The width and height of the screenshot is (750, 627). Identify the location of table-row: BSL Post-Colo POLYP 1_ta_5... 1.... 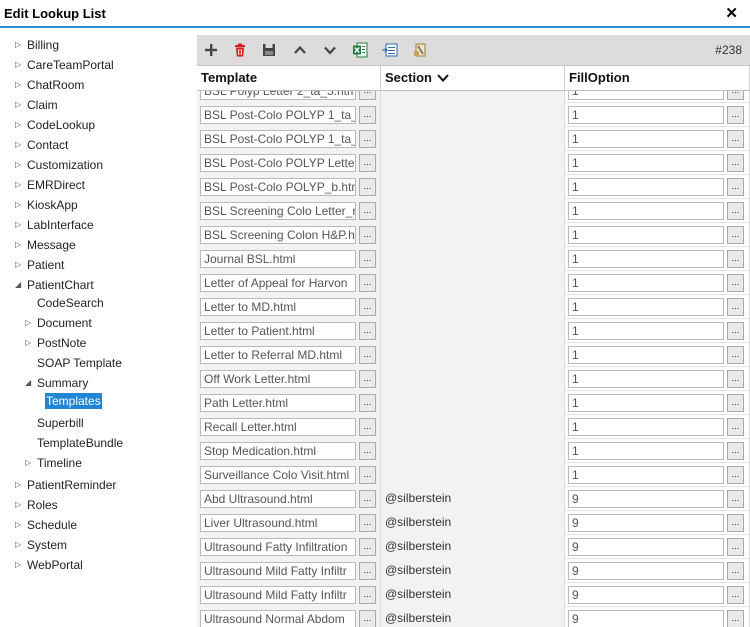
(473, 139).